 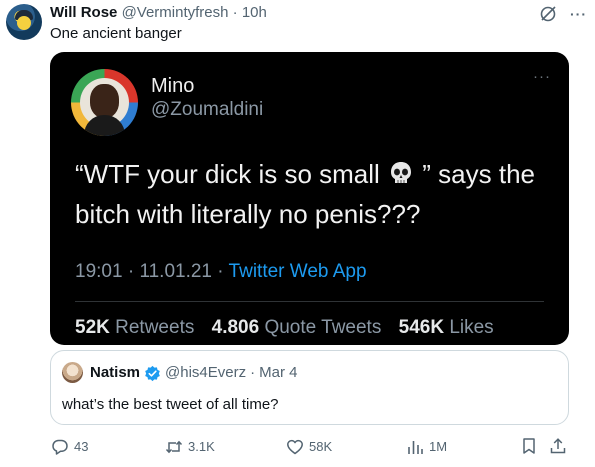 What do you see at coordinates (297, 271) in the screenshot?
I see `embedded-source-app: Twitter Web App` at bounding box center [297, 271].